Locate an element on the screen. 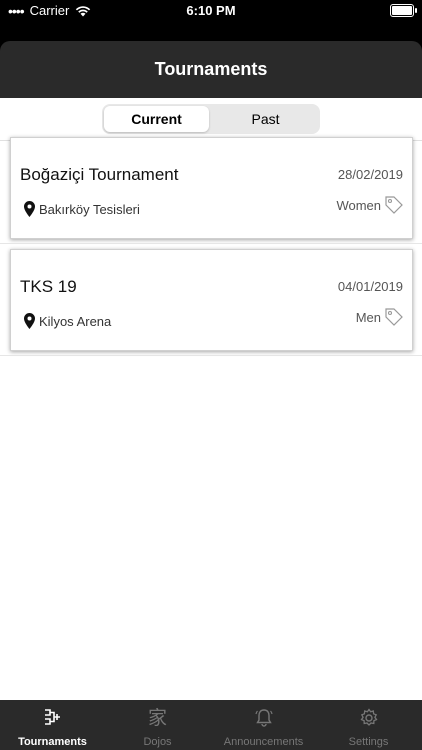 This screenshot has width=422, height=750. segment-past: Past is located at coordinates (265, 119).